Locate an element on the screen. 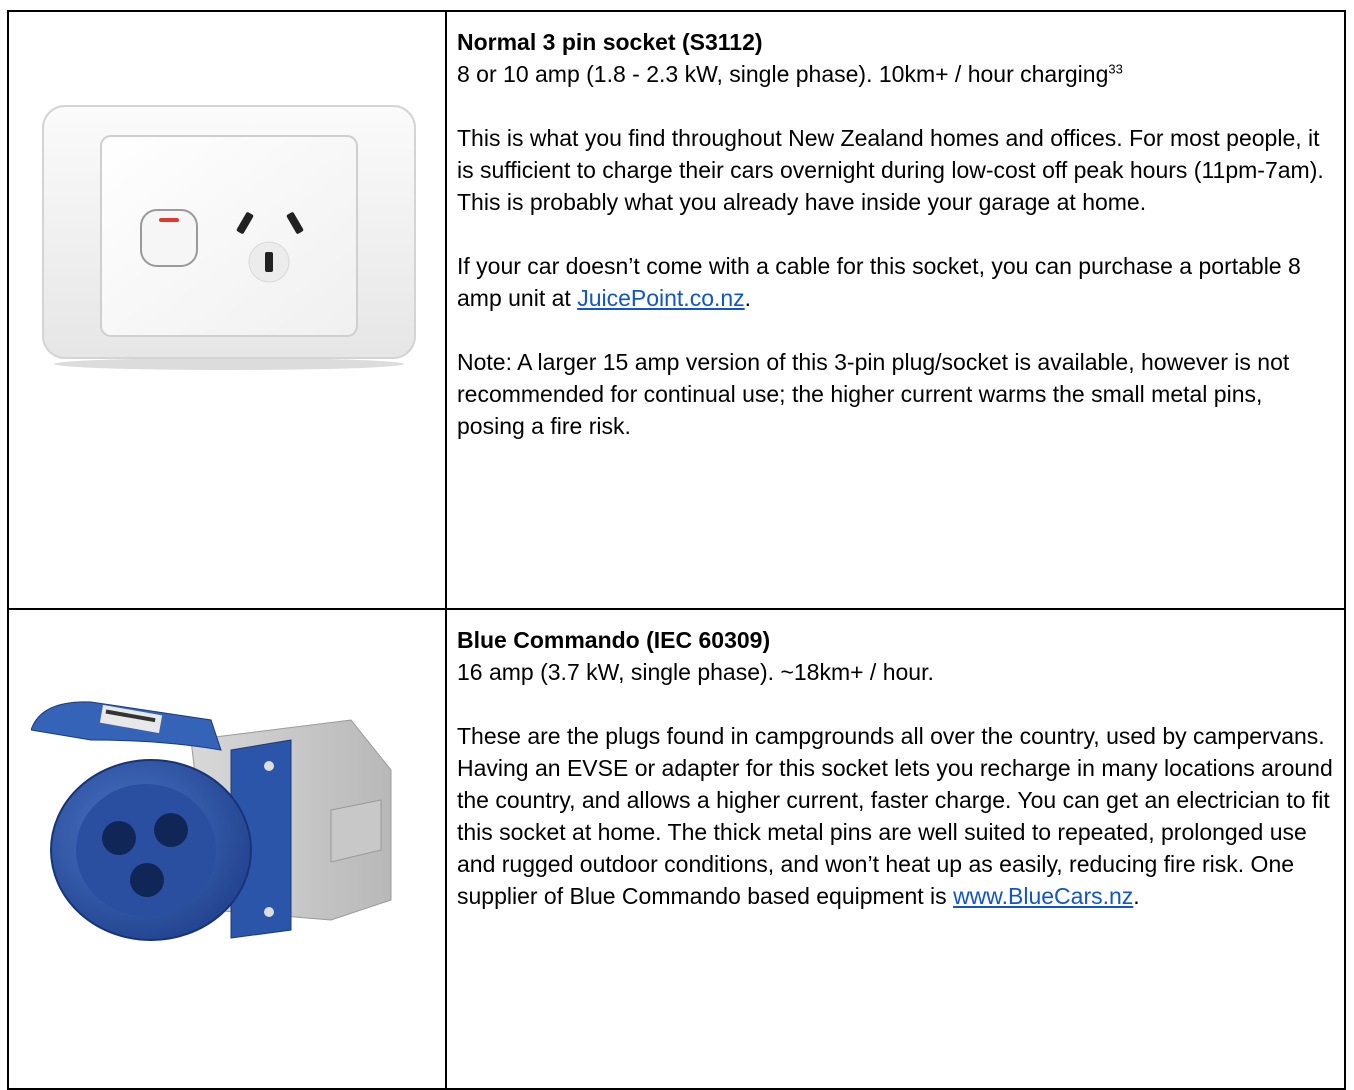  juicepoint-link: JuicePoint.co.nz is located at coordinates (660, 298).